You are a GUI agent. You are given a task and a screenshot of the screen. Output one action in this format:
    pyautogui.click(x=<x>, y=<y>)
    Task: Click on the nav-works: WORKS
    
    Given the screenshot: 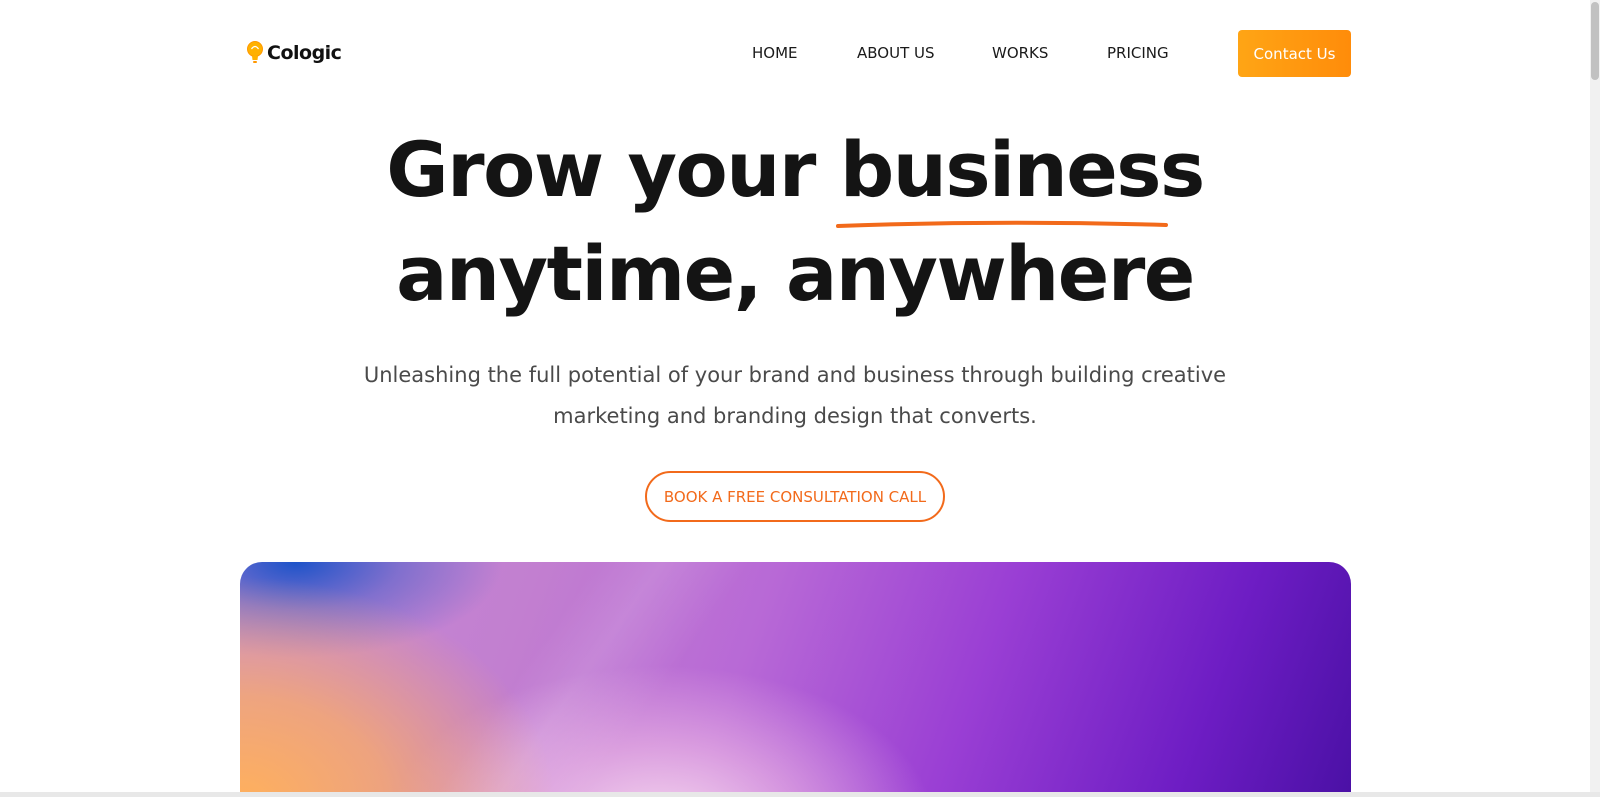 What is the action you would take?
    pyautogui.click(x=1020, y=53)
    